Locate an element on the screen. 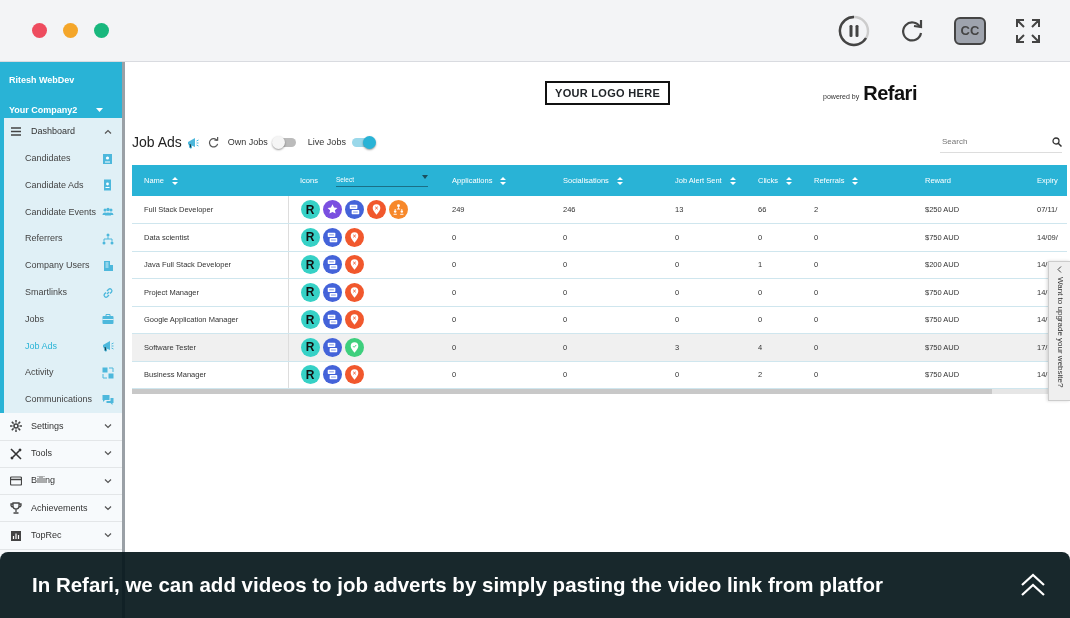 This screenshot has width=1070, height=618. briefcase-icon is located at coordinates (108, 319).